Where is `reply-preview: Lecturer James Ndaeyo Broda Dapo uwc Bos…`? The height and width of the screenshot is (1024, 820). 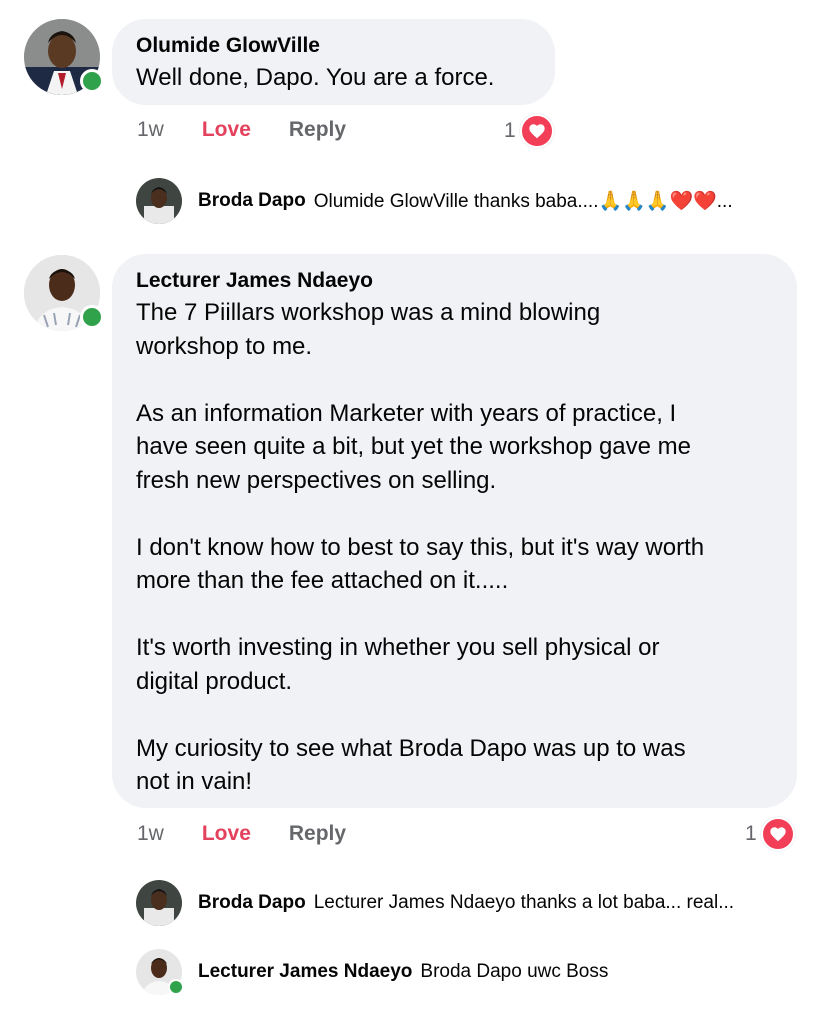 reply-preview: Lecturer James Ndaeyo Broda Dapo uwc Bos… is located at coordinates (372, 972).